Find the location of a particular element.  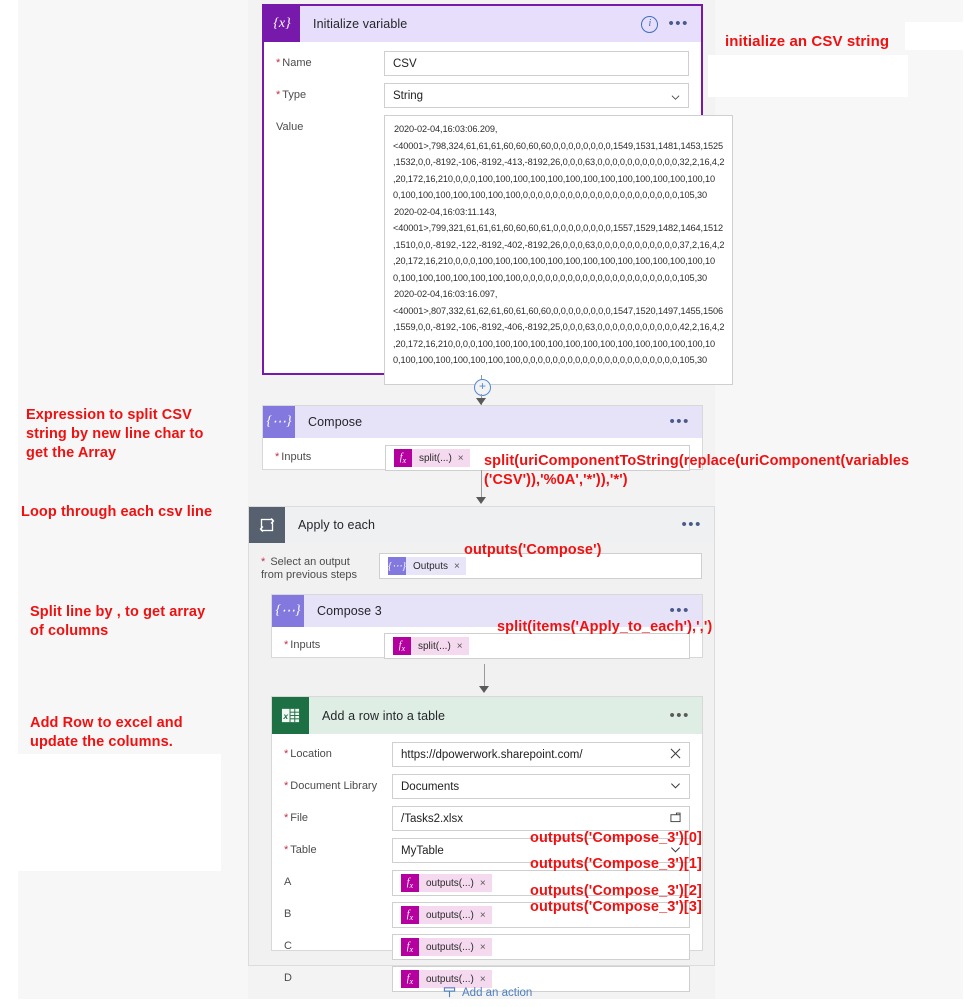

annotation-loop-each-line: Loop through each csv line is located at coordinates (117, 512).